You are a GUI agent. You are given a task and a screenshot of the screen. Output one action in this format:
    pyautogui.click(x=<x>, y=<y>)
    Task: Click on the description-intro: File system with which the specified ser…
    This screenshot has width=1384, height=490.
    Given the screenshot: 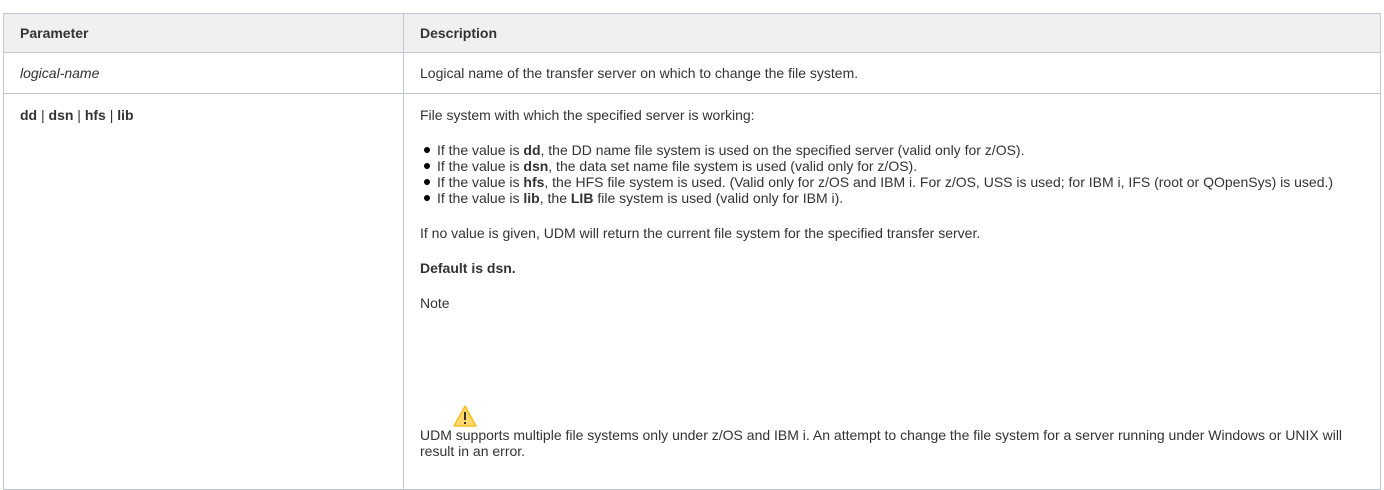 What is the action you would take?
    pyautogui.click(x=587, y=115)
    